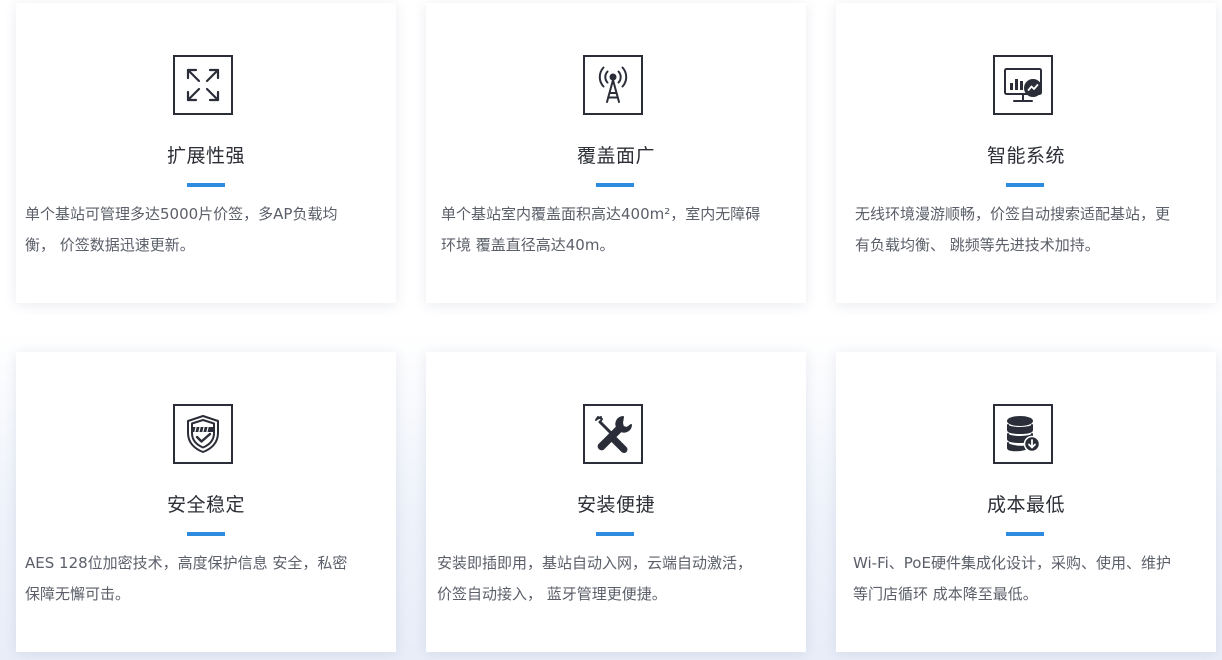 This screenshot has width=1222, height=660. Describe the element at coordinates (205, 156) in the screenshot. I see `feature-title: 扩展性强` at that location.